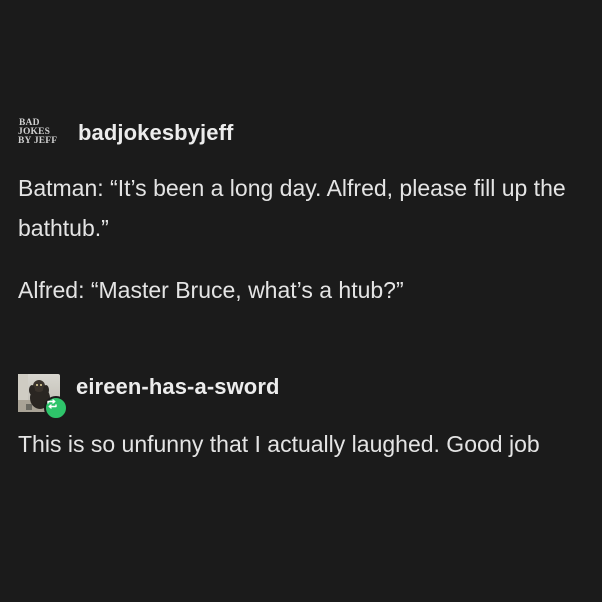 The image size is (602, 602). What do you see at coordinates (40, 132) in the screenshot?
I see `op-avatar: BAD JOKES BY JEFF` at bounding box center [40, 132].